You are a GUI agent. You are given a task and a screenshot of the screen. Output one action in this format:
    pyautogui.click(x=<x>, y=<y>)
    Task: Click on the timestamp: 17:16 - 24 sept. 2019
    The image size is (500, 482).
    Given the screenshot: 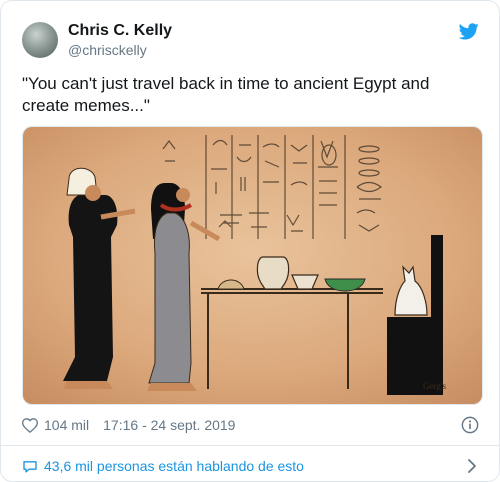 What is the action you would take?
    pyautogui.click(x=169, y=425)
    